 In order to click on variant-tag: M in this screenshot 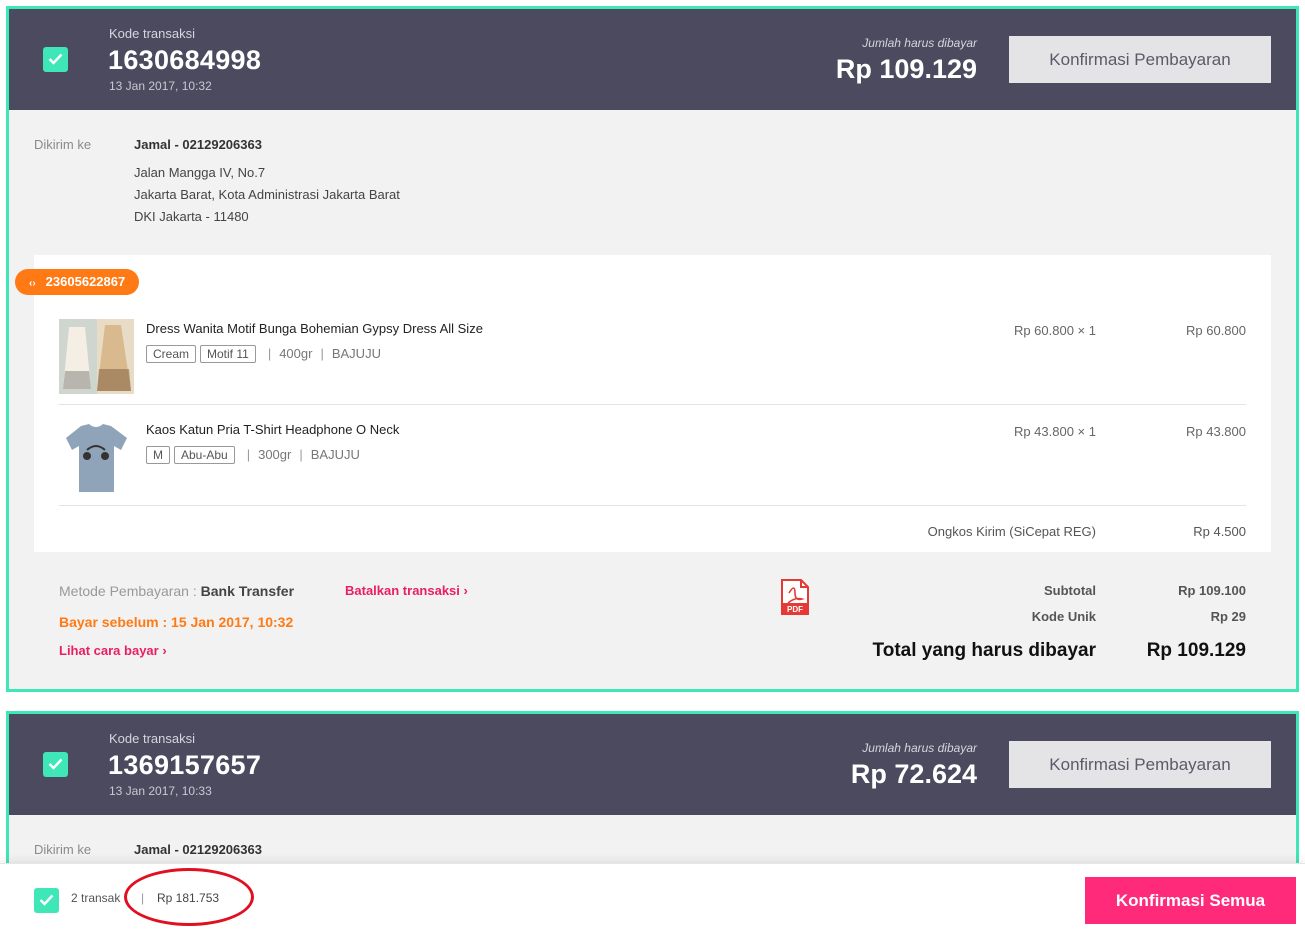, I will do `click(158, 455)`.